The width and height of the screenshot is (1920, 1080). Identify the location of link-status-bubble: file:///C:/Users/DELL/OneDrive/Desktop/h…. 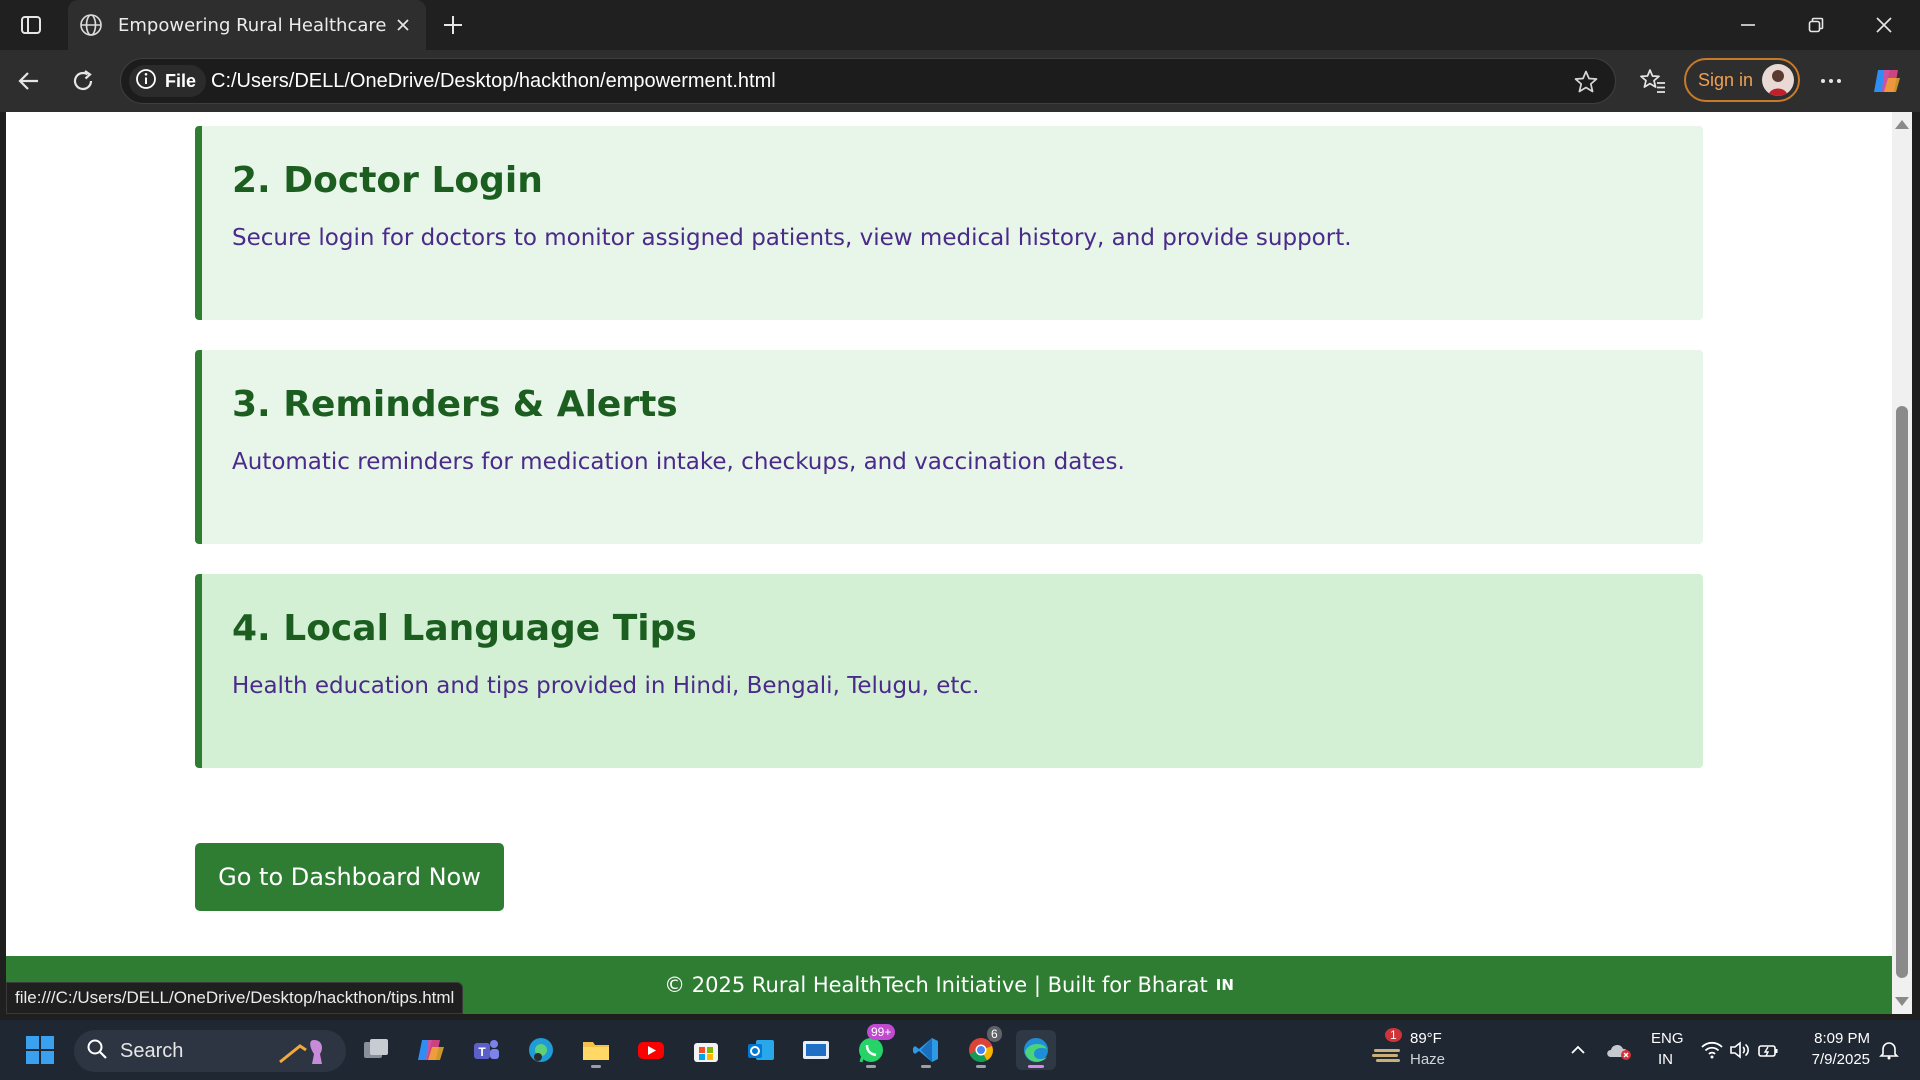
(235, 998).